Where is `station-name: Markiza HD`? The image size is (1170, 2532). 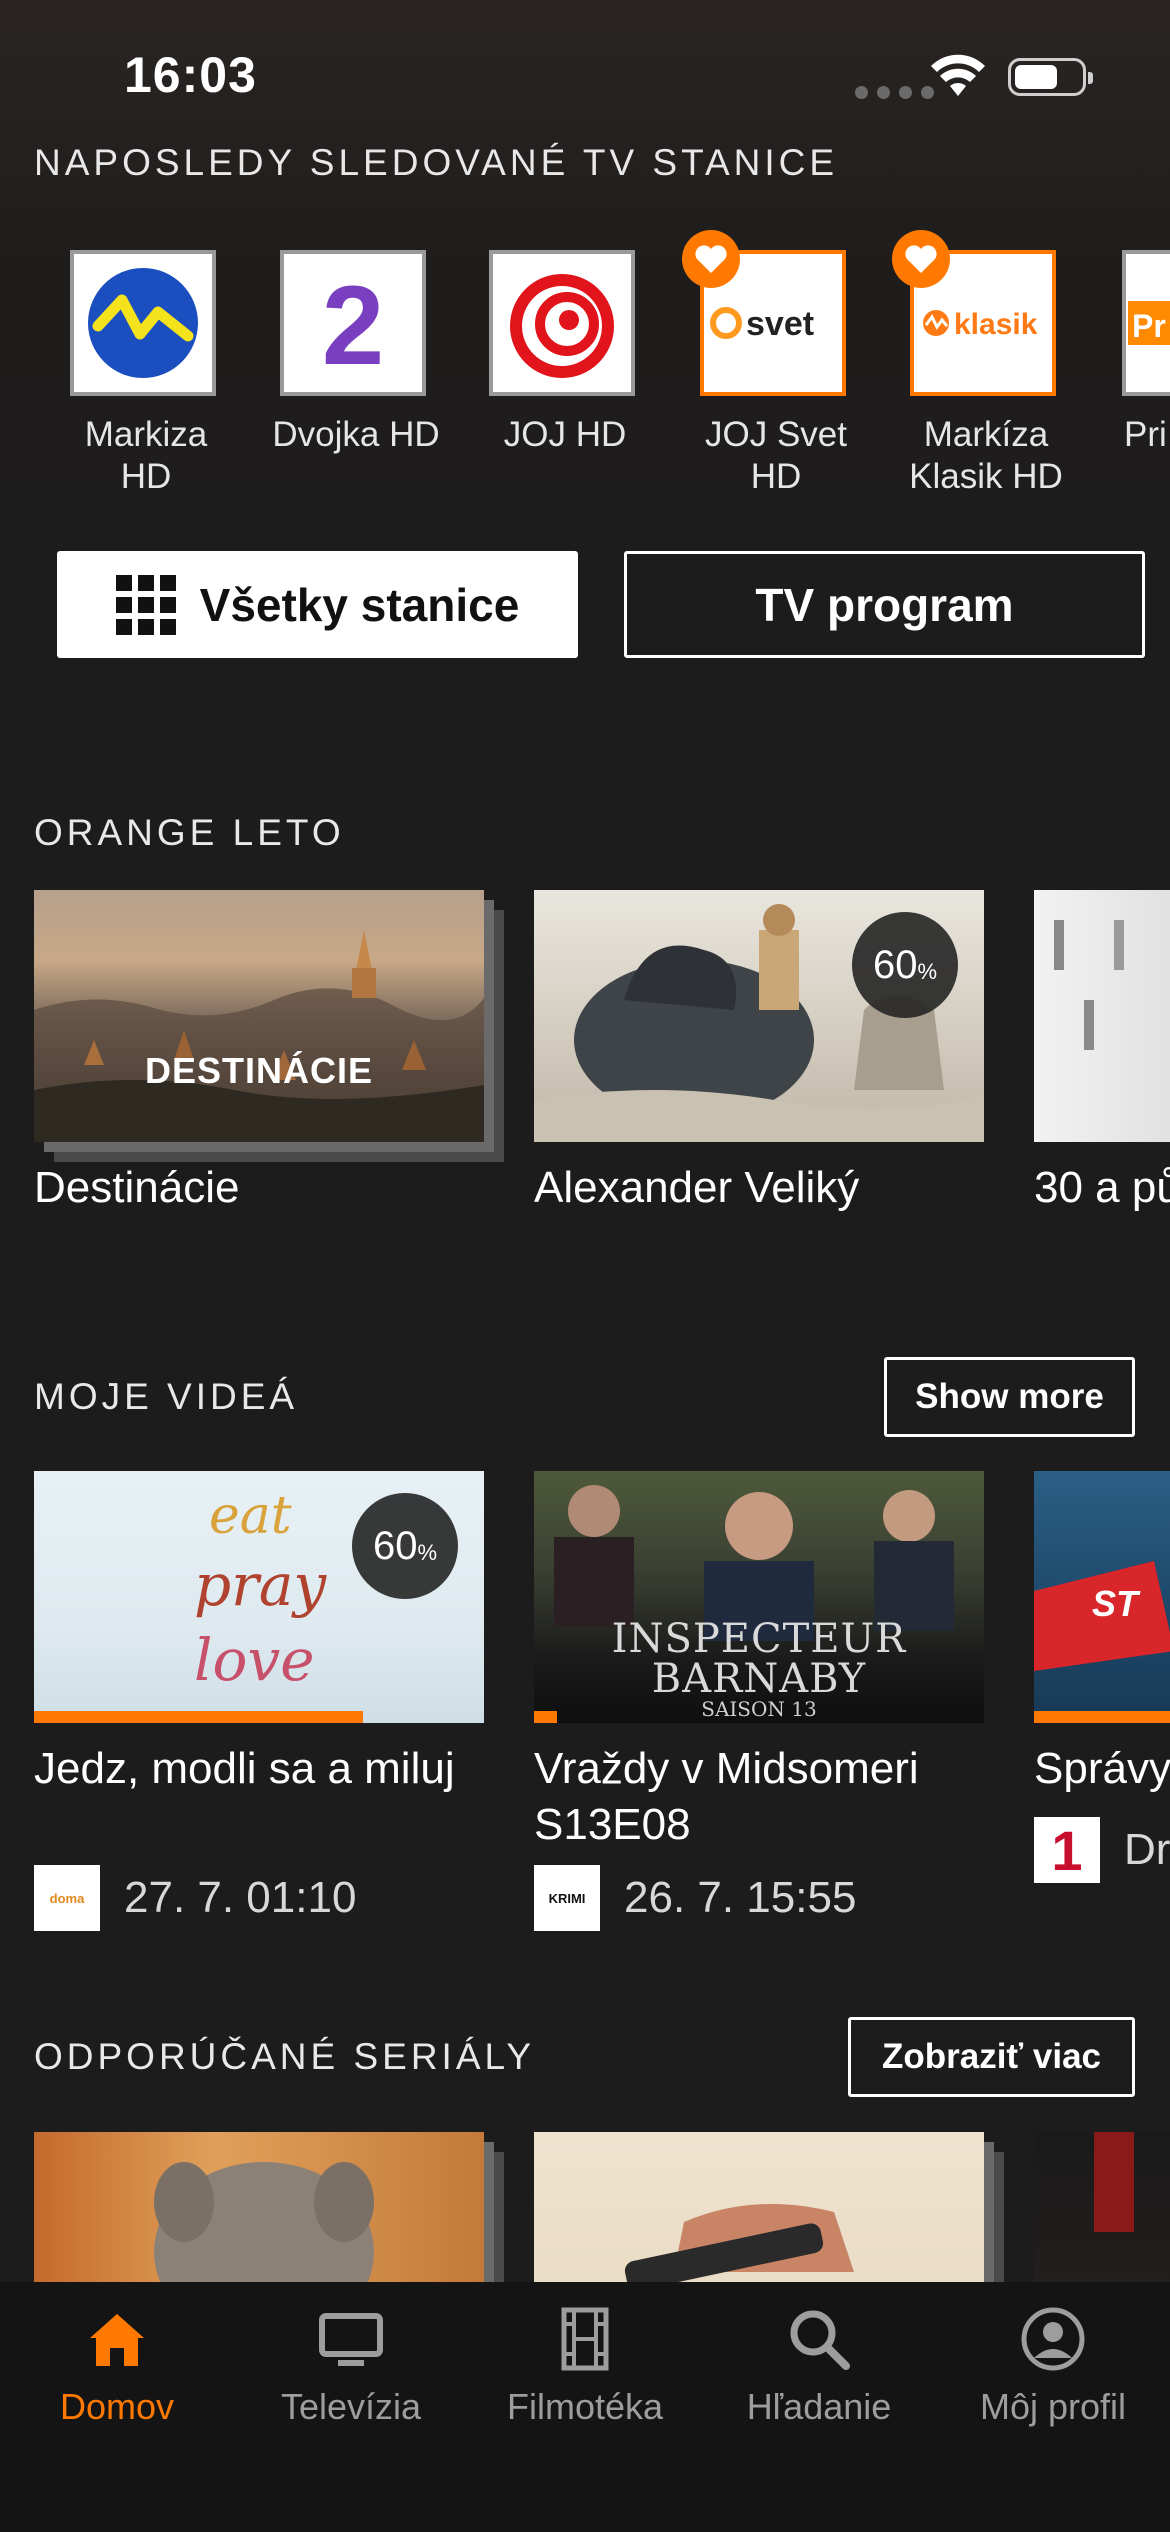 station-name: Markiza HD is located at coordinates (146, 455).